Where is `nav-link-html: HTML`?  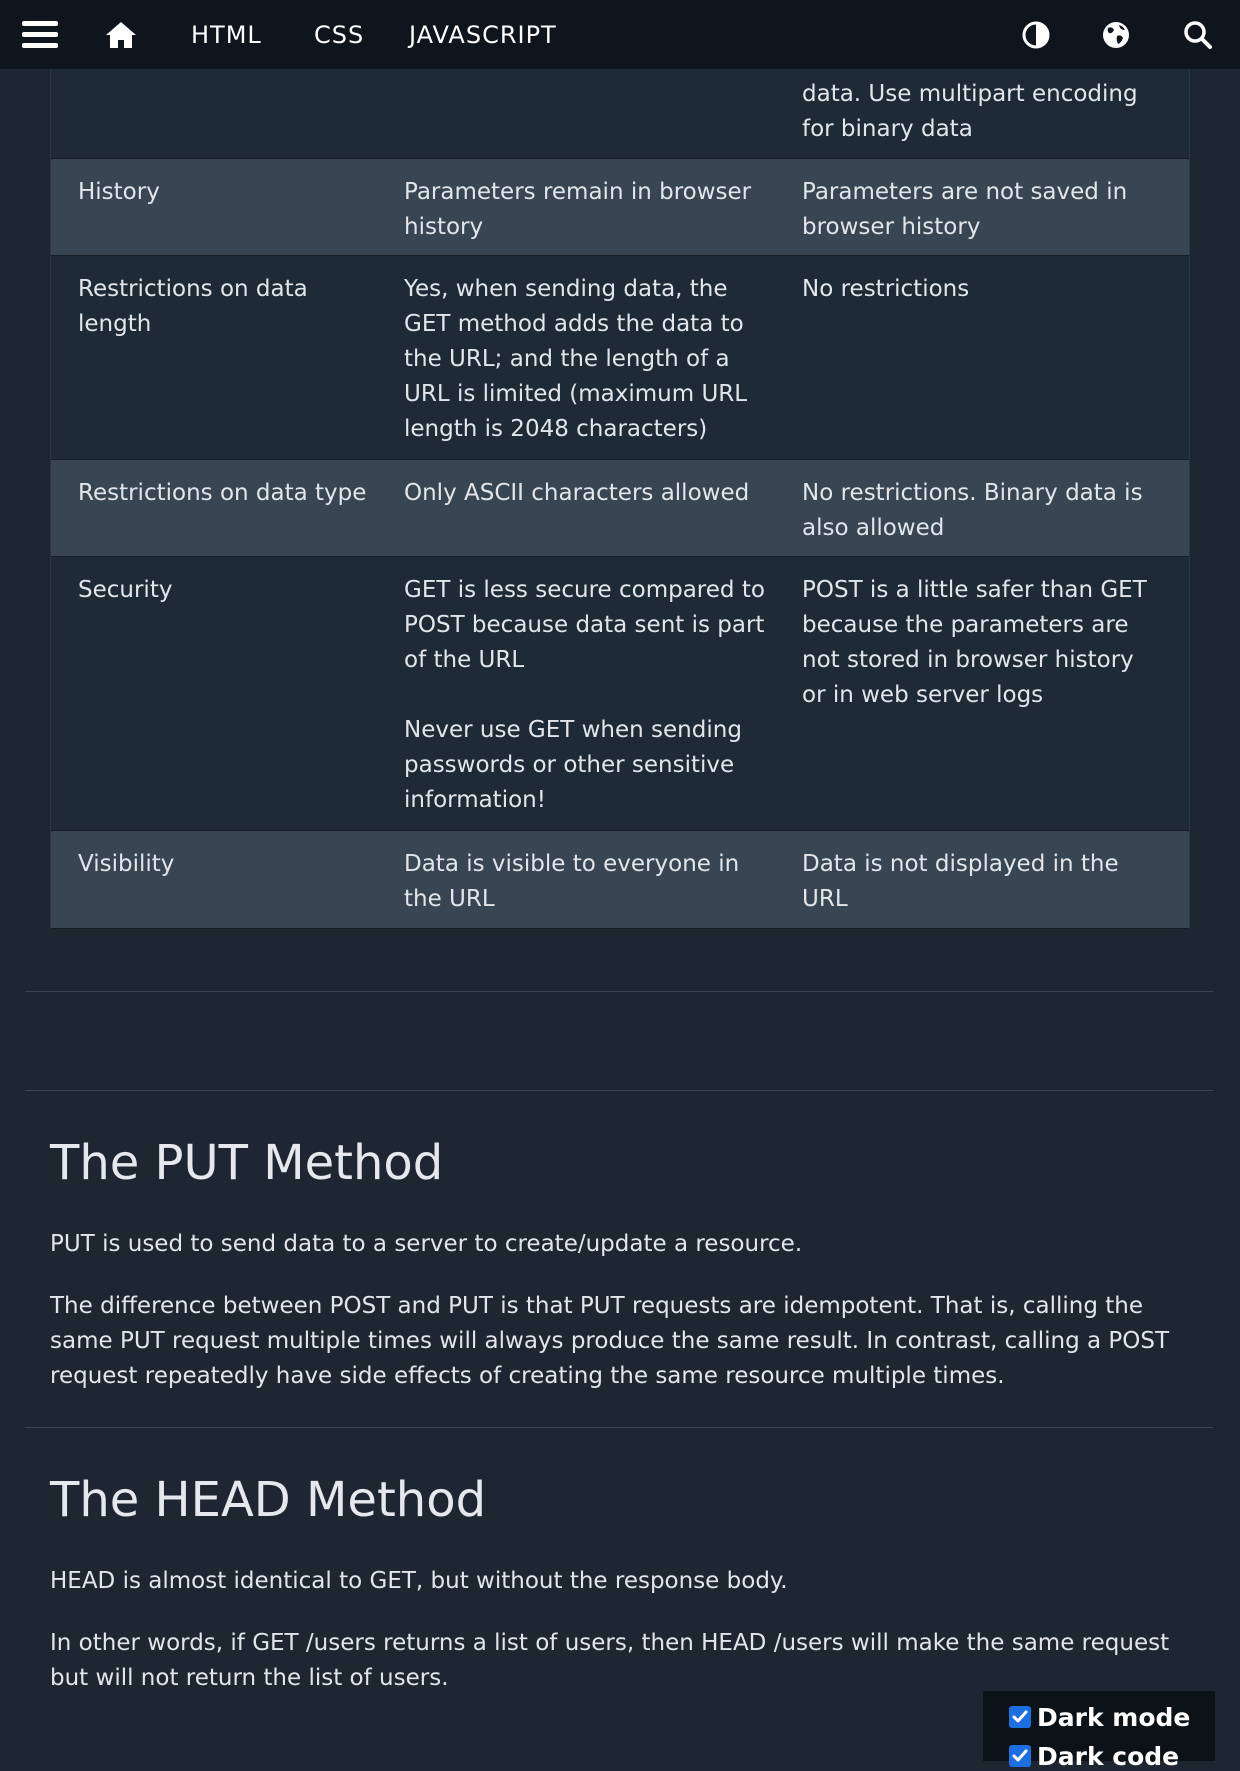 nav-link-html: HTML is located at coordinates (226, 34).